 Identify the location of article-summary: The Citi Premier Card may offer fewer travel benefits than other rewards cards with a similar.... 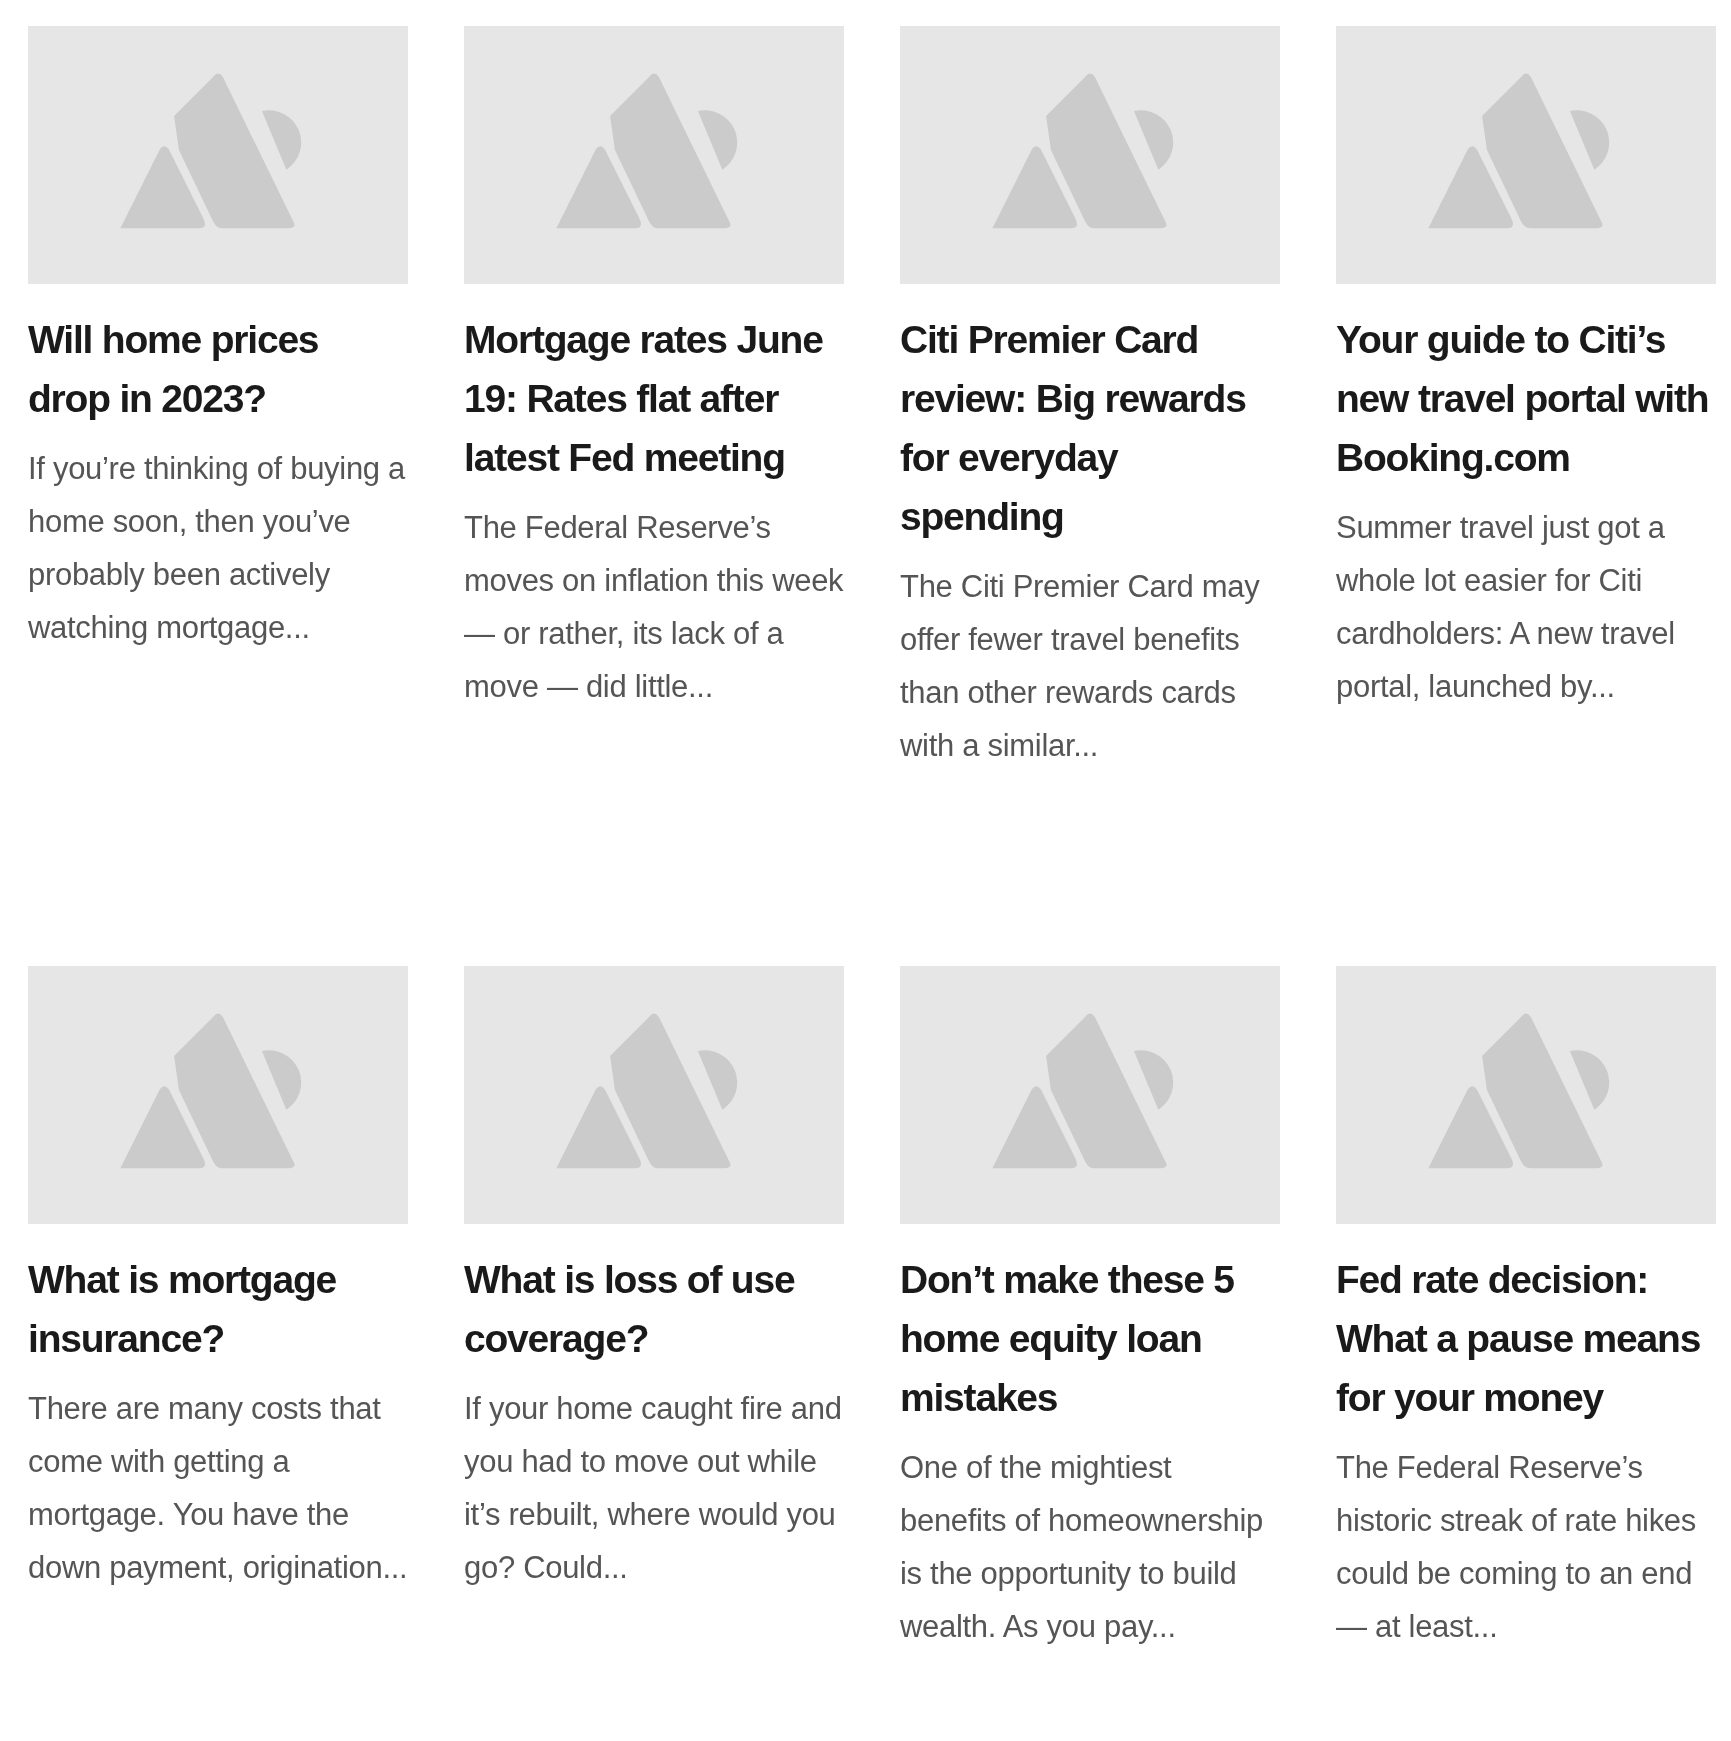
(1080, 666).